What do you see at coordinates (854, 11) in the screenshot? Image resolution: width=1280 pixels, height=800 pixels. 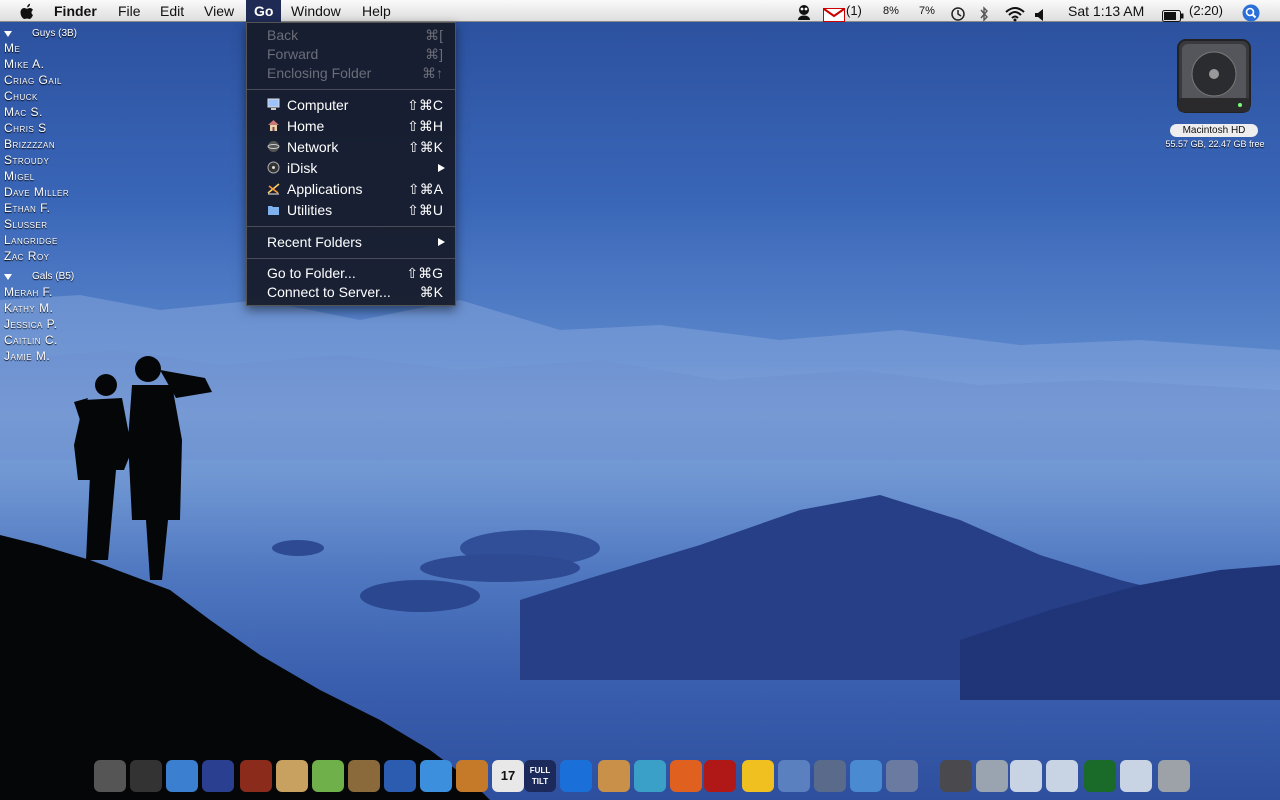 I see `gmail-unread-count: (1)` at bounding box center [854, 11].